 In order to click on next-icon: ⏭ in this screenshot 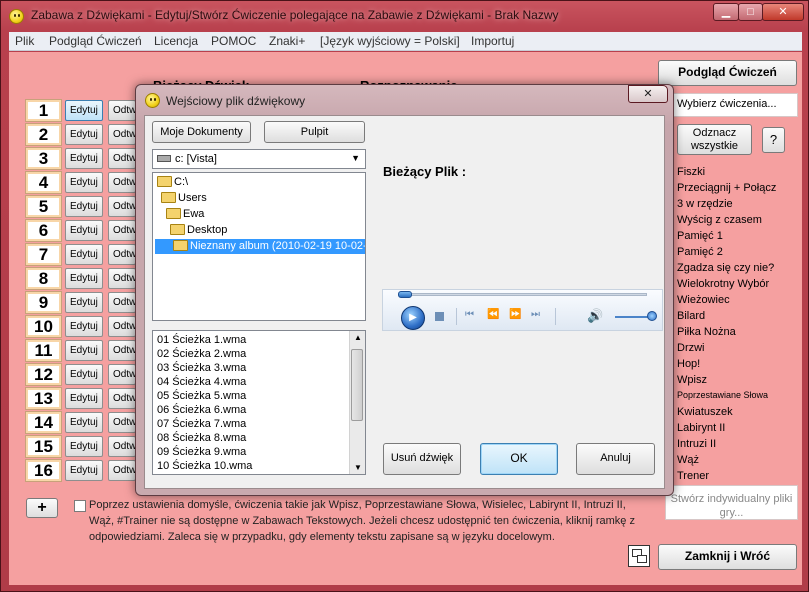, I will do `click(535, 314)`.